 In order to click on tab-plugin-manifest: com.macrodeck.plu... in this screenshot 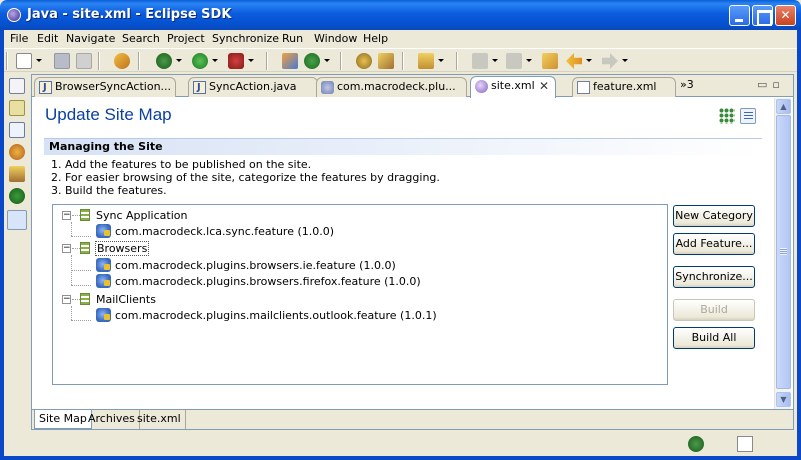, I will do `click(391, 87)`.